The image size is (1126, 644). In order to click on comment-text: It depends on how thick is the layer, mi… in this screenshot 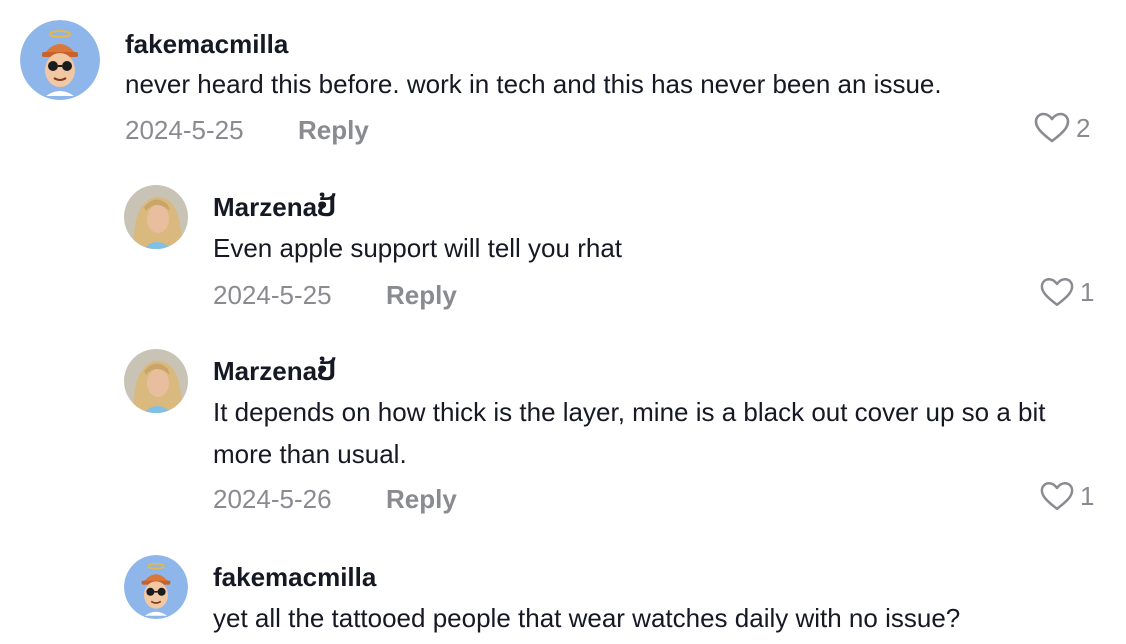, I will do `click(629, 433)`.